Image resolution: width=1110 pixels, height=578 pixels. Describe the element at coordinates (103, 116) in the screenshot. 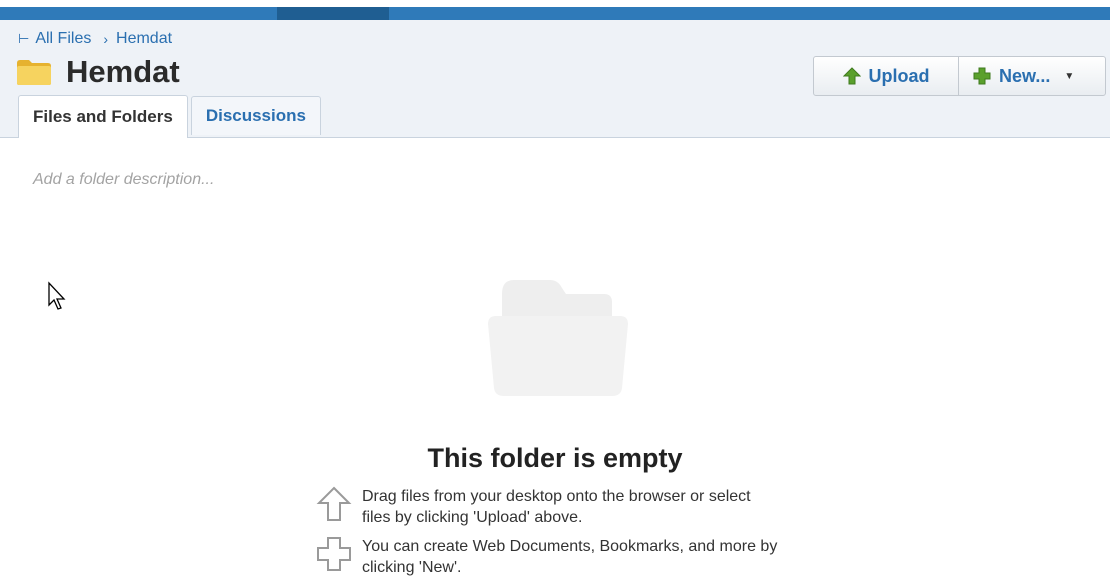

I see `tab-files-and-folders: Files and Folders` at that location.